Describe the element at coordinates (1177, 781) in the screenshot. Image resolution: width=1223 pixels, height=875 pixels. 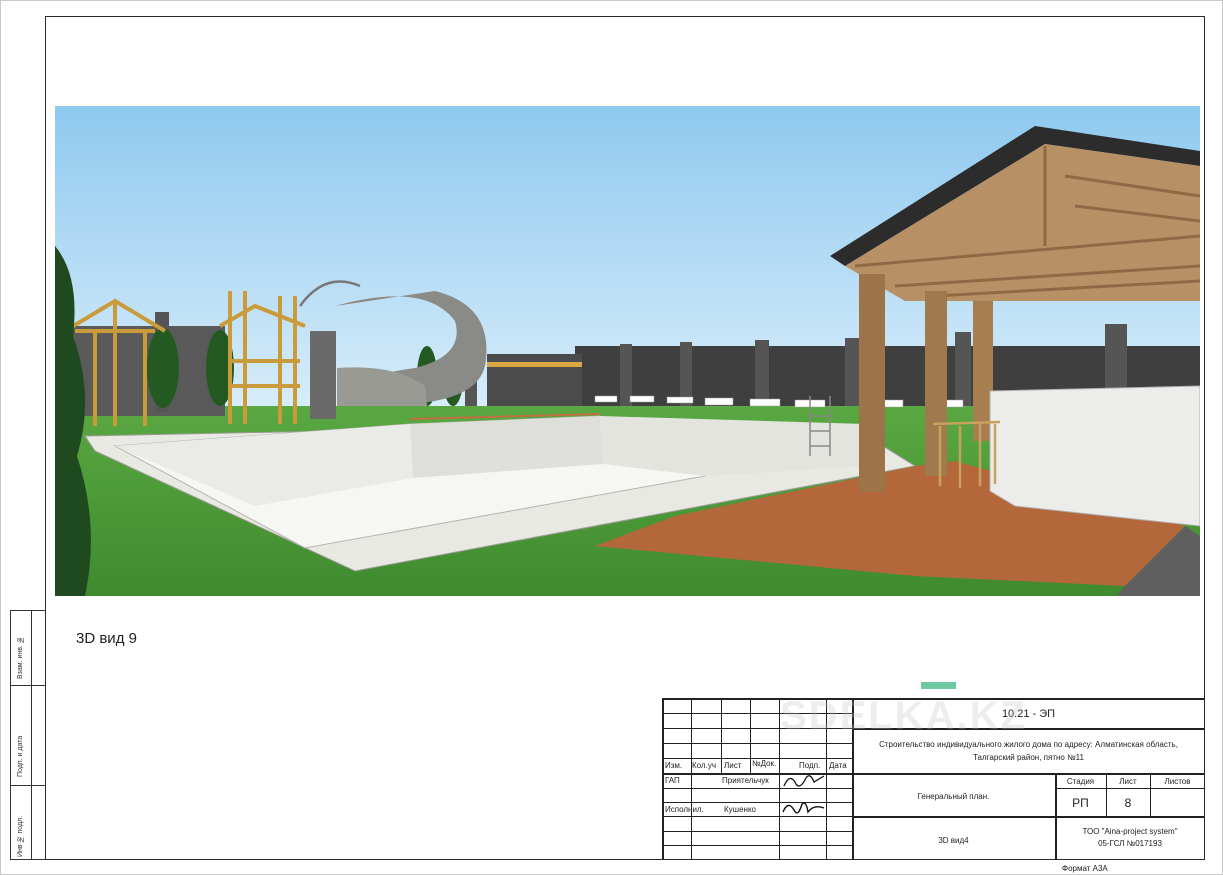
I see `sheets-label: Листов` at that location.